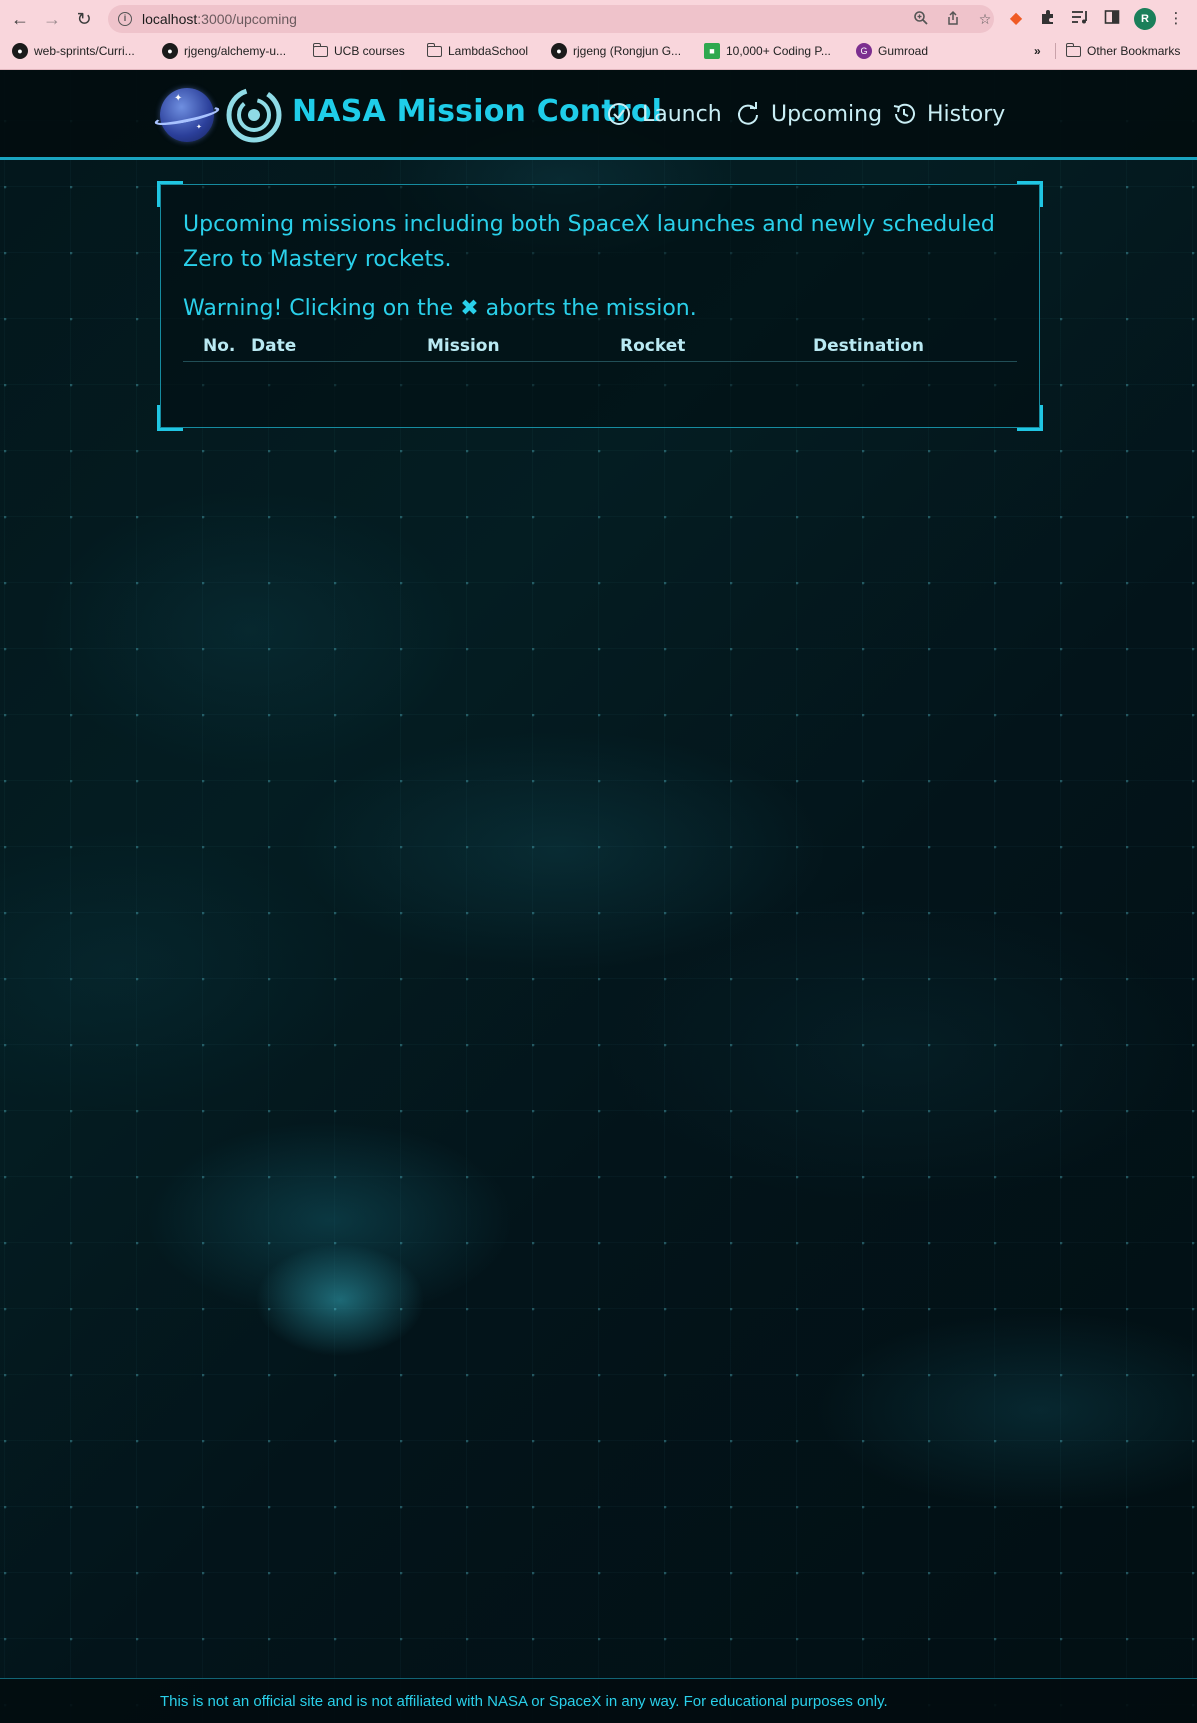 The image size is (1197, 1723). I want to click on address-bar: i localhost:3000/upcoming ☆, so click(551, 19).